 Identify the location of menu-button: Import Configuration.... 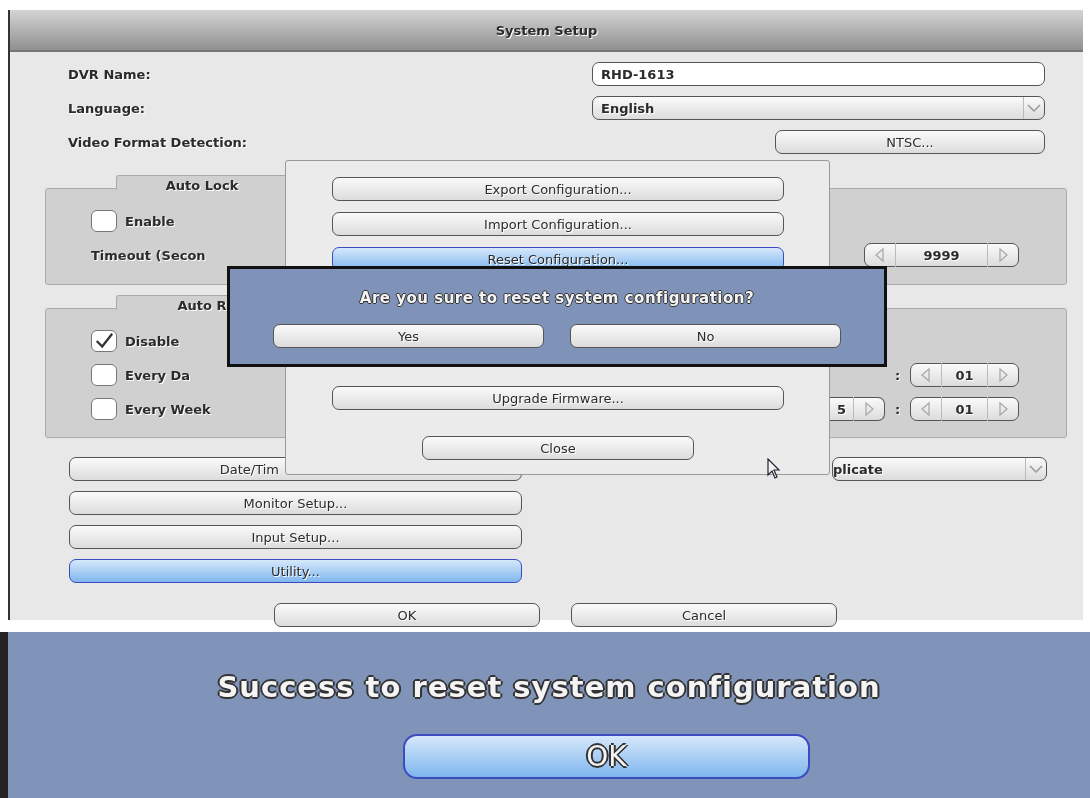
(558, 224).